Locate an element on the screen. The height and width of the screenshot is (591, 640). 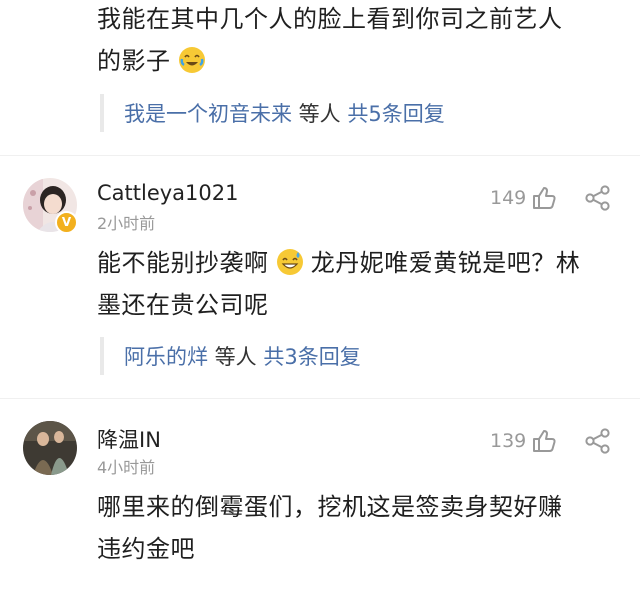
comment-2-text: 能不能别抄袭啊 龙丹妮唯爱黄锐是吧？林 墨还在贵公司呢 is located at coordinates (338, 284).